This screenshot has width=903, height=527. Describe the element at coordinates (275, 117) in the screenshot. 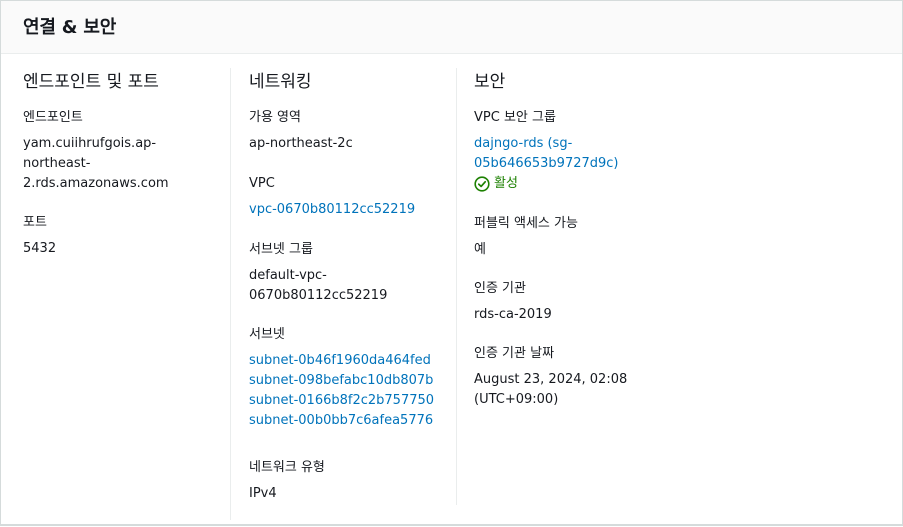

I see `availability-zone-label: 가용 영역` at that location.